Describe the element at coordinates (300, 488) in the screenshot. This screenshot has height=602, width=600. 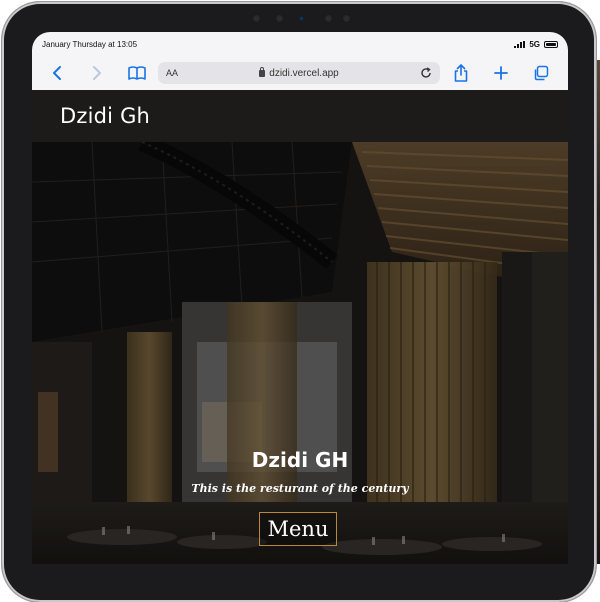
I see `hero-subtitle: This is the resturant of the century` at that location.